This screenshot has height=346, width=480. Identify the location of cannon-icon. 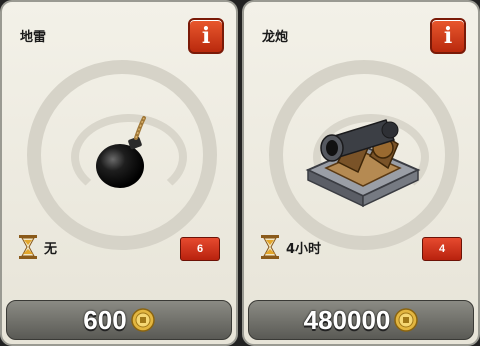
(363, 163).